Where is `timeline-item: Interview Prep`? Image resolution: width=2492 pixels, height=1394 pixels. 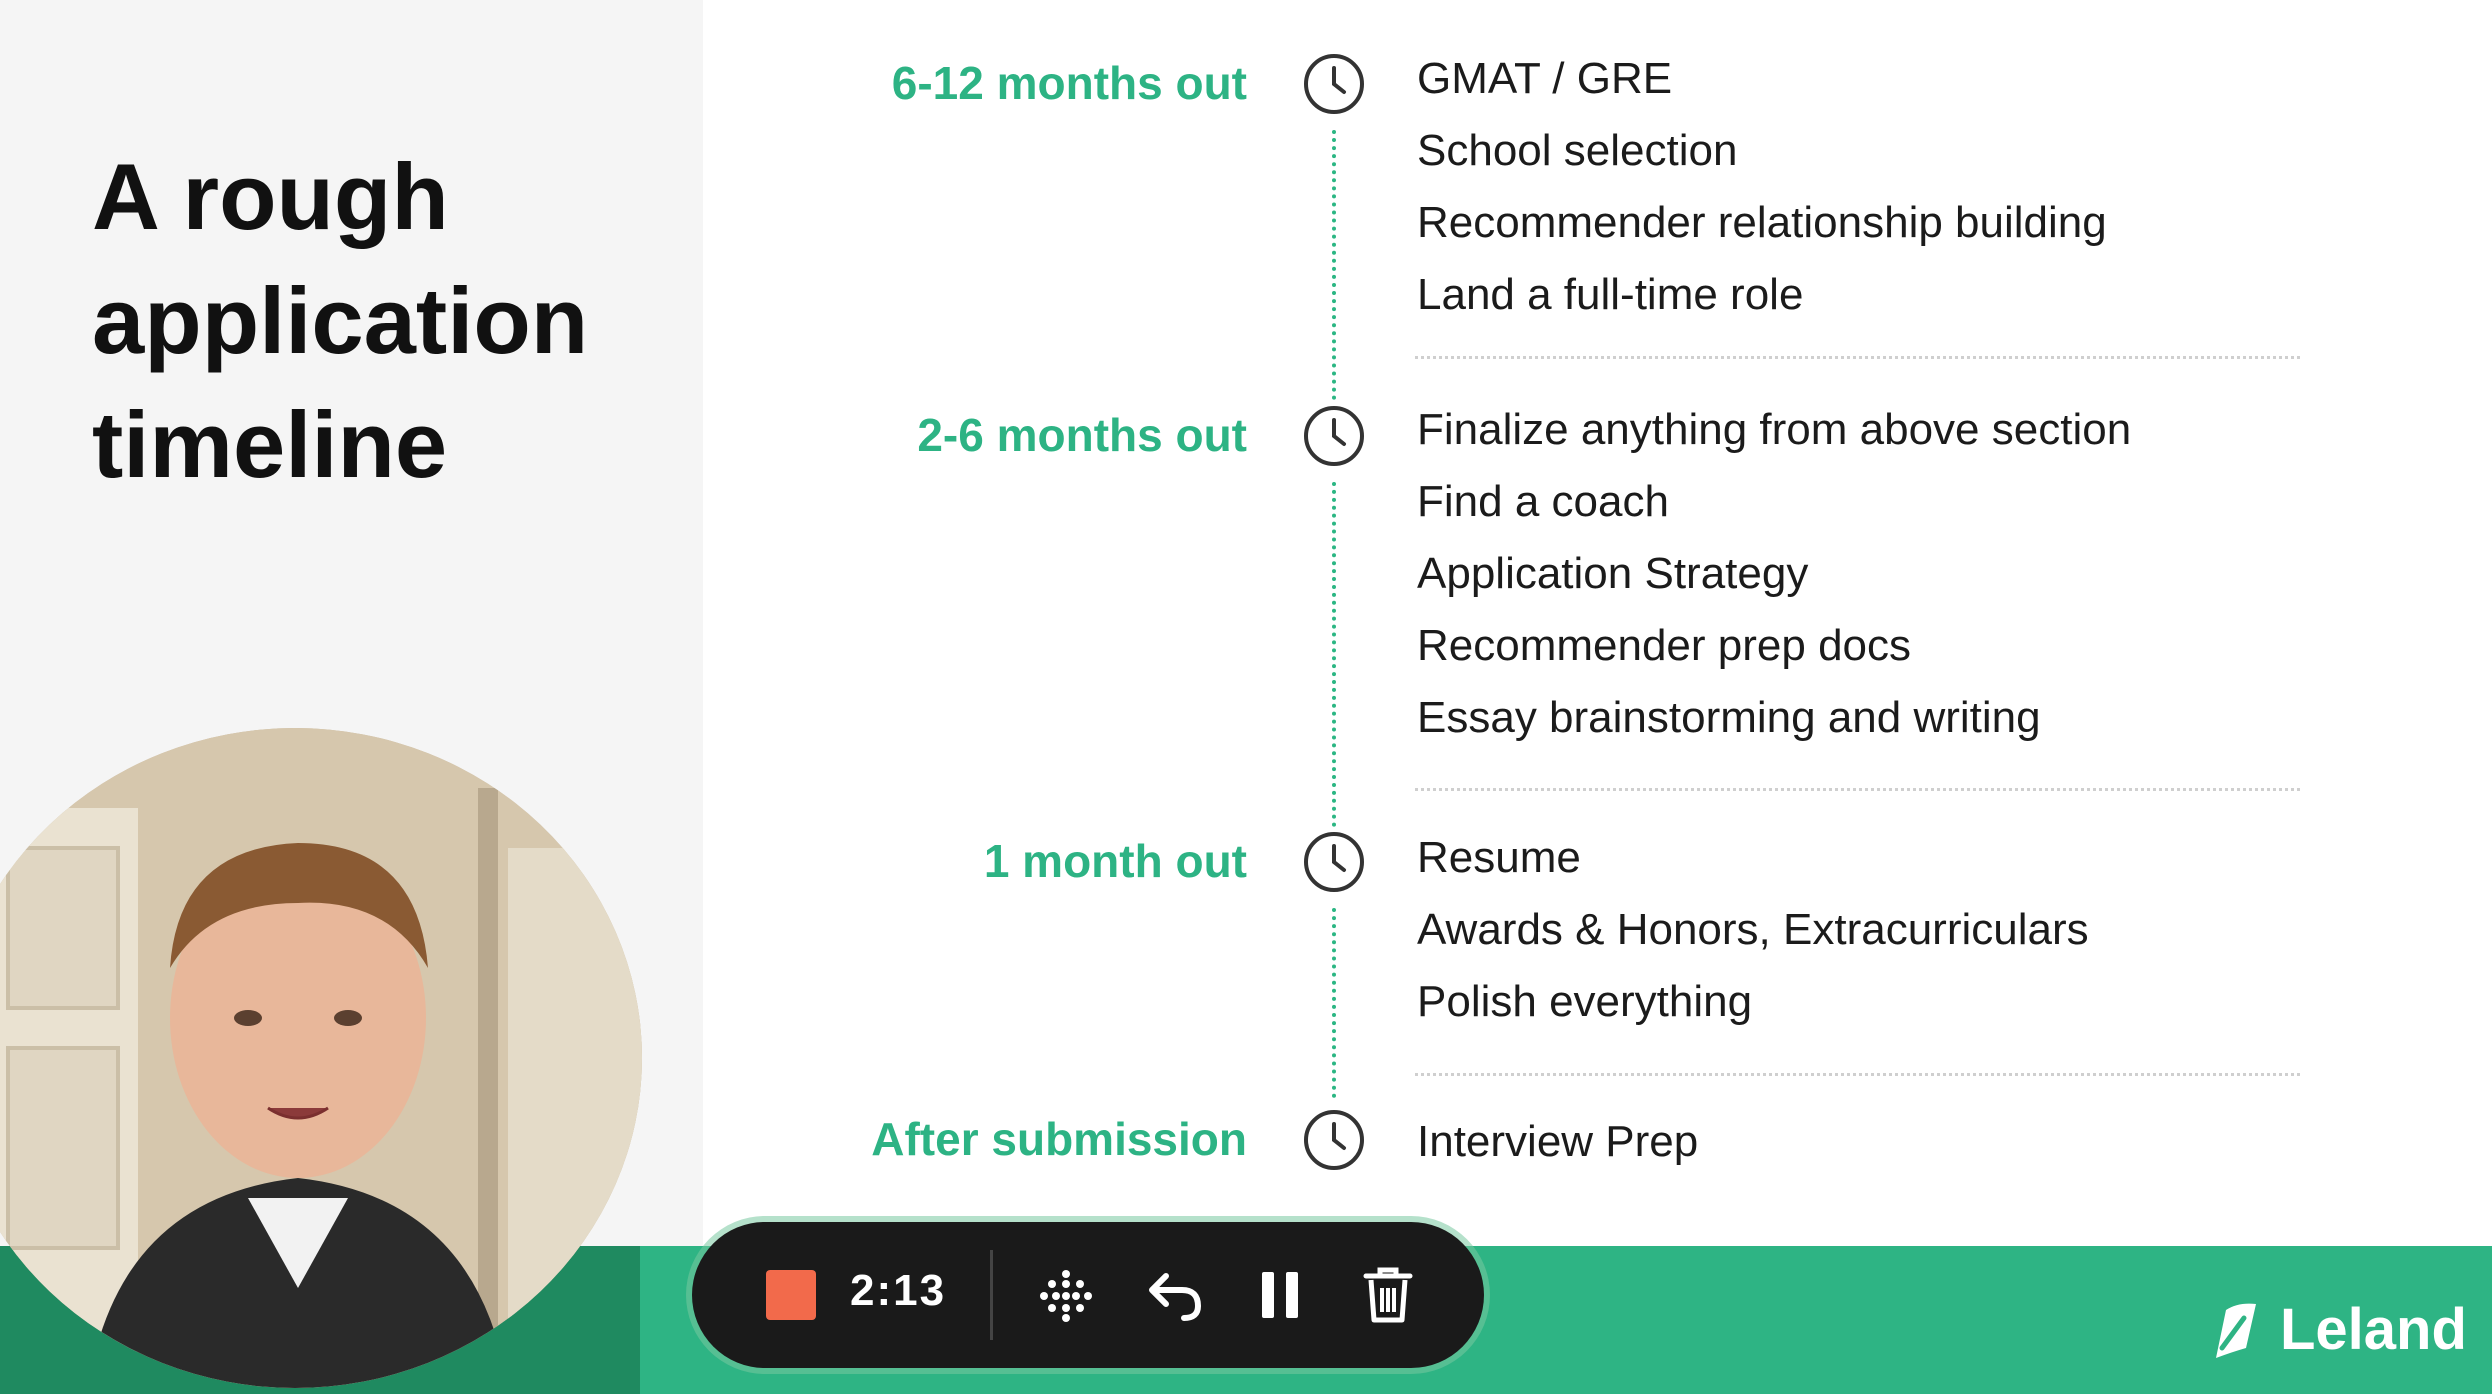
timeline-item: Interview Prep is located at coordinates (1558, 1141).